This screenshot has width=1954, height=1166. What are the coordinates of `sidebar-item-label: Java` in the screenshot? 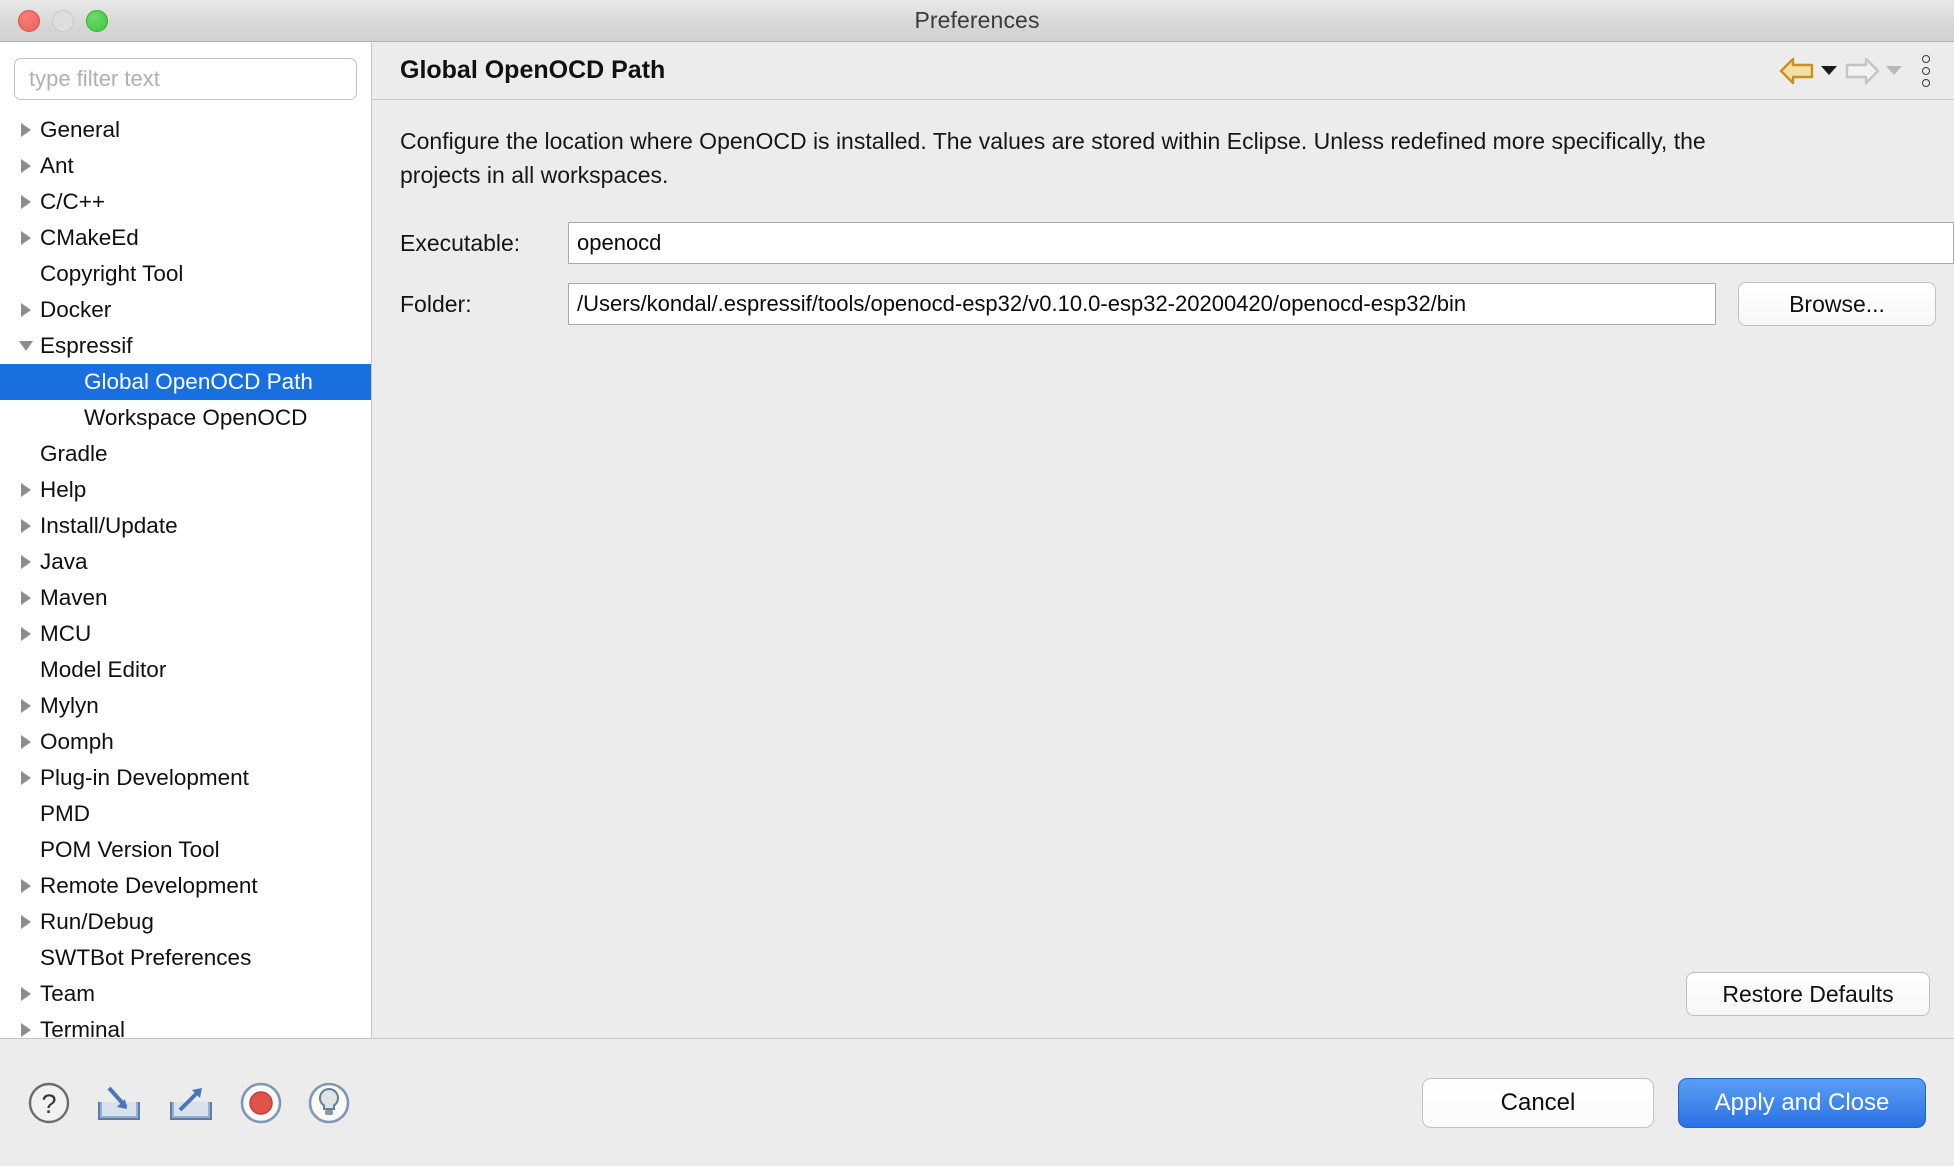 It's located at (64, 561).